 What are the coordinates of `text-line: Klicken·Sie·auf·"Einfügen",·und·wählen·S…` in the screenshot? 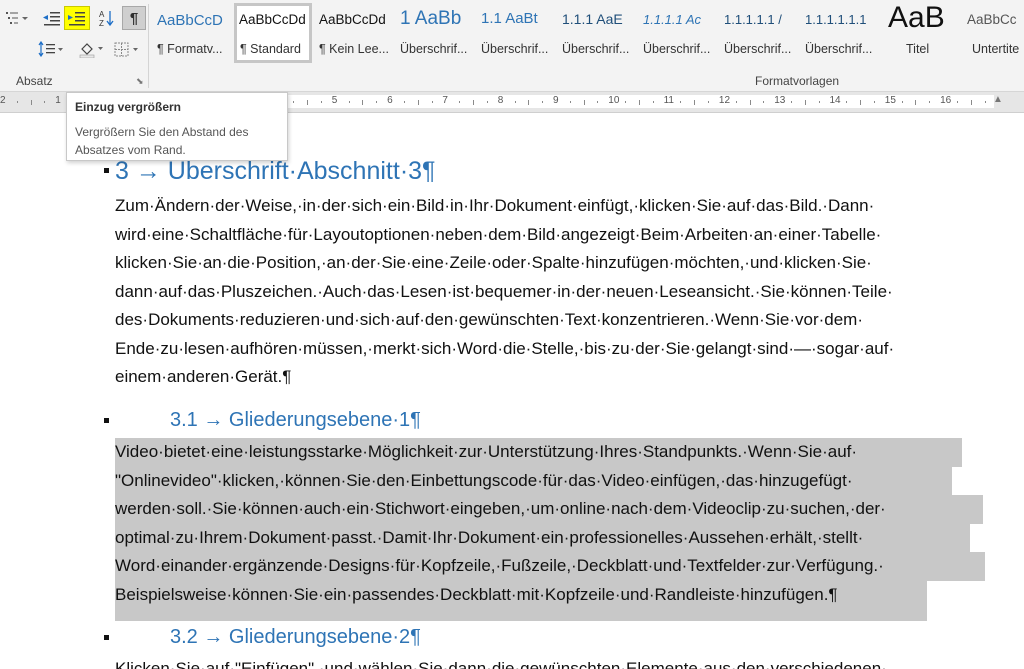 It's located at (501, 664).